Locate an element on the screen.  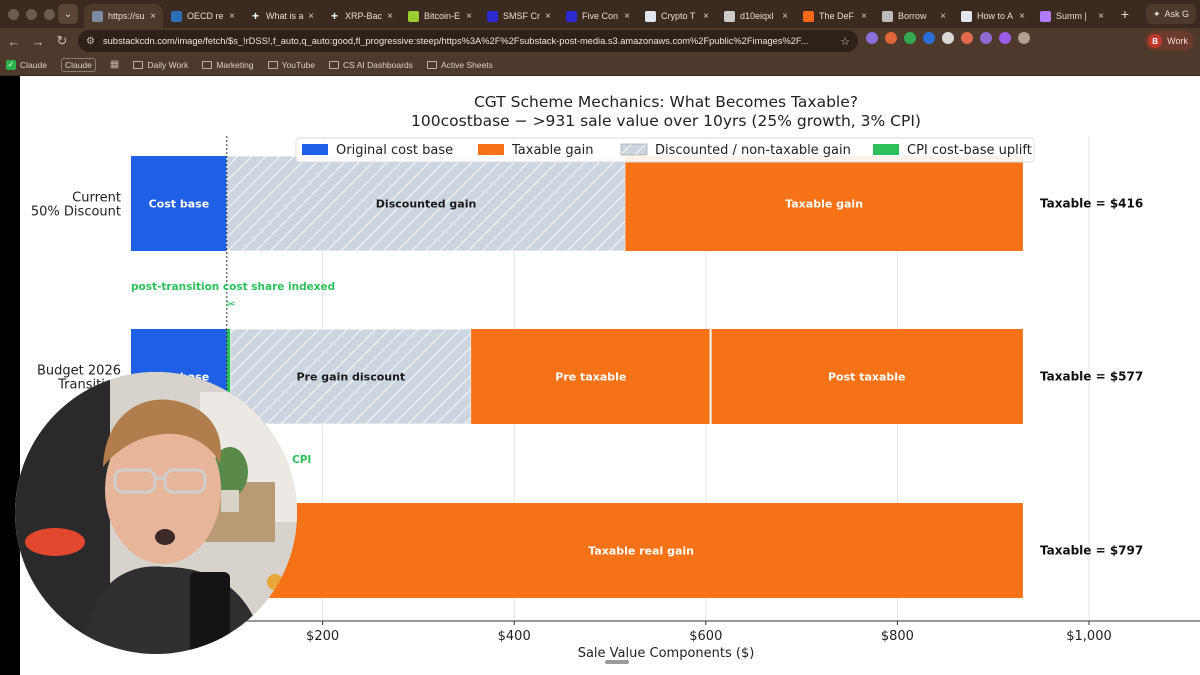
bookmark-item: ✓ Claude is located at coordinates (26, 64).